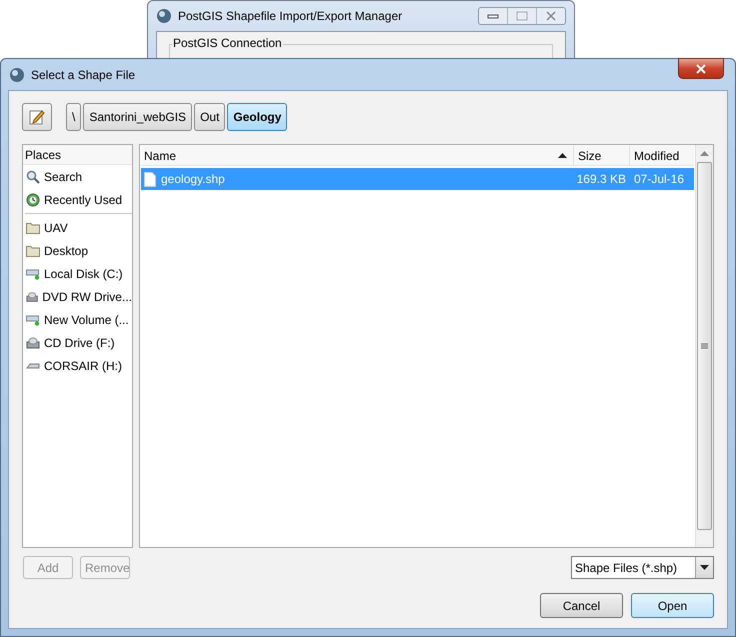 The width and height of the screenshot is (736, 637). I want to click on places-header: Places, so click(43, 155).